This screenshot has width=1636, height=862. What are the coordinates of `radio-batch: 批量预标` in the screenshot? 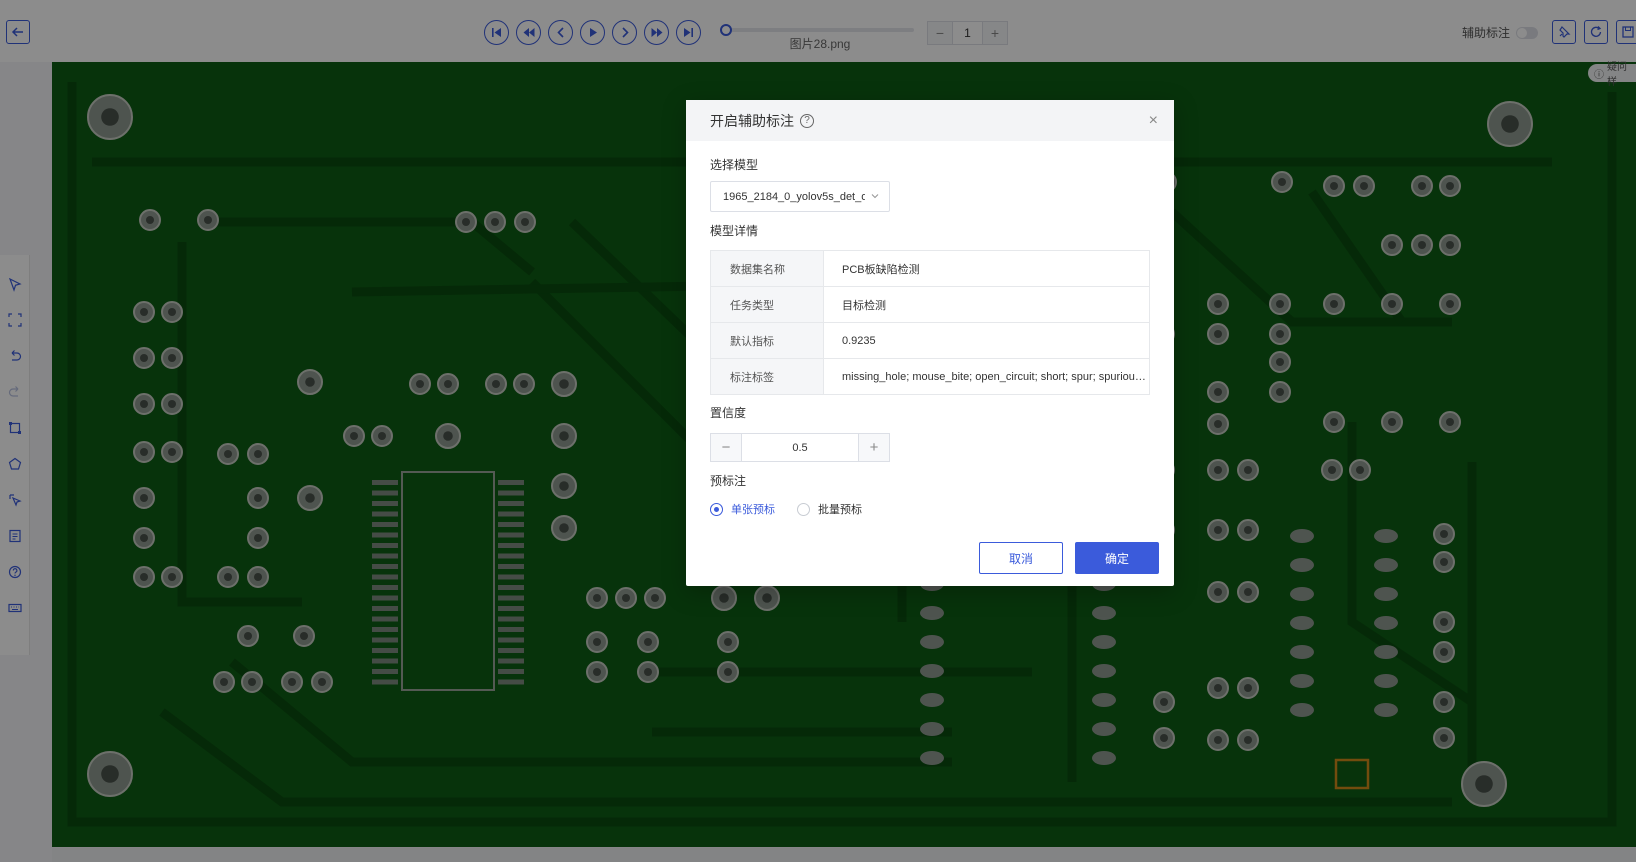 It's located at (829, 509).